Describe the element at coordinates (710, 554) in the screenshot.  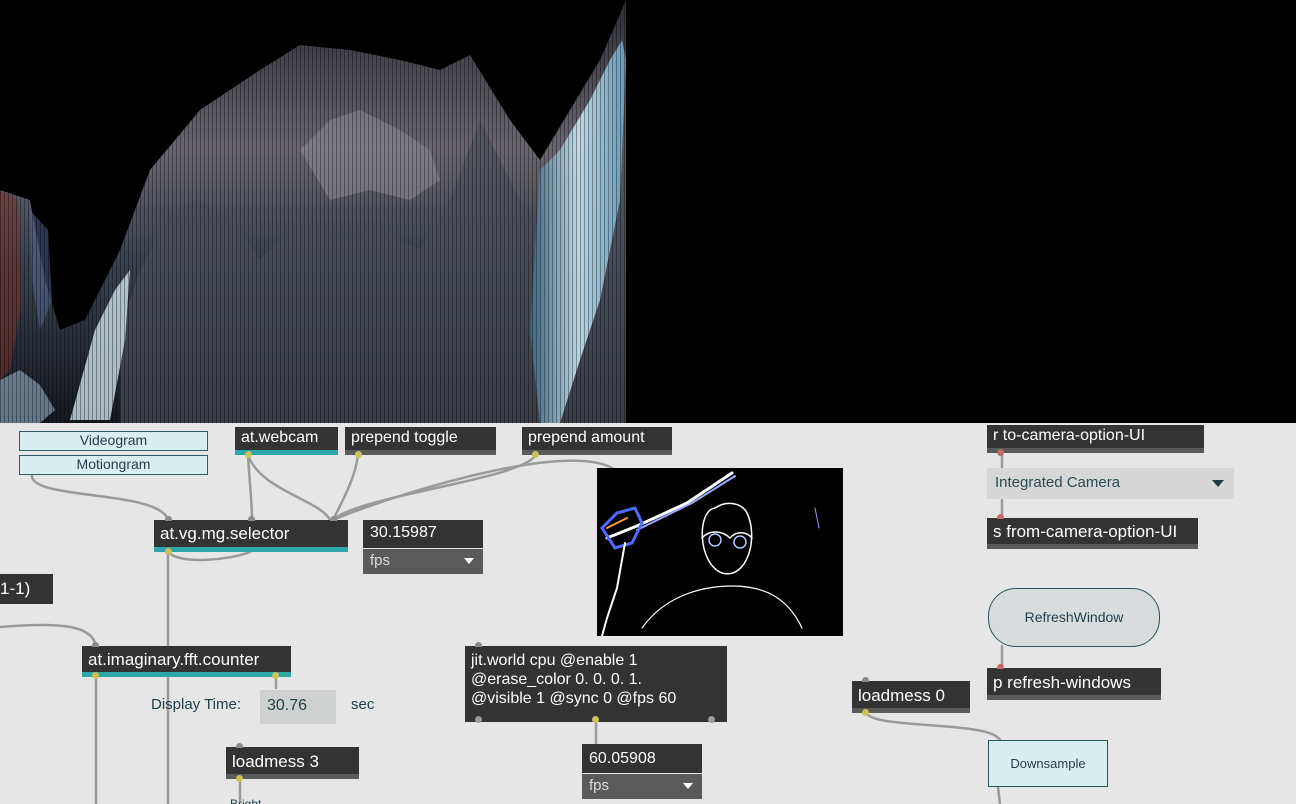
I see `edge-preview-image` at that location.